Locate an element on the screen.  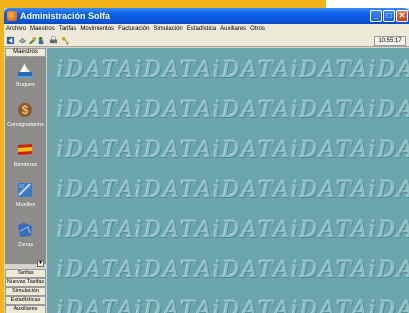
menu-archivo: Archivo is located at coordinates (16, 29).